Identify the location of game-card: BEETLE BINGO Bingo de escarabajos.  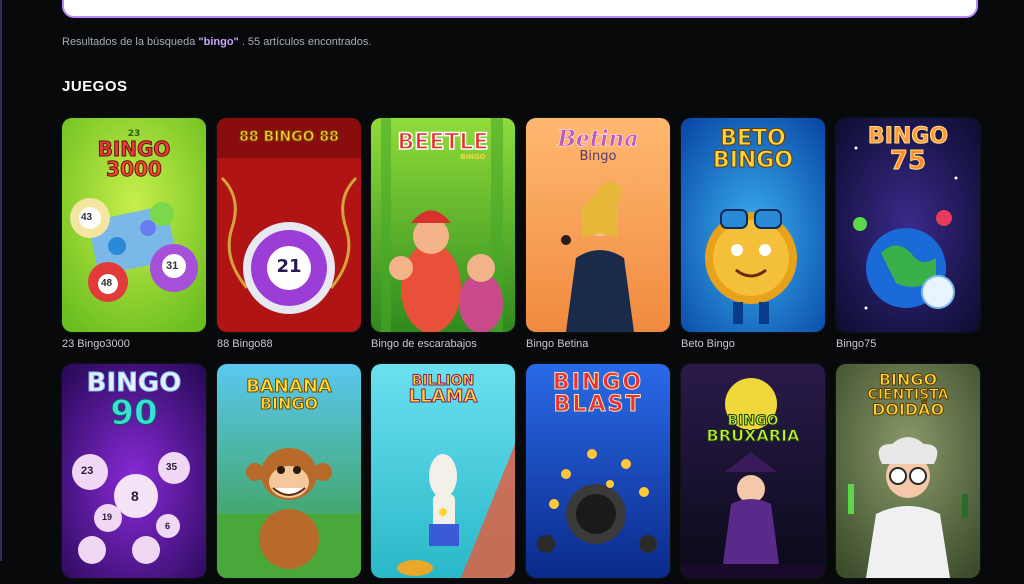
(443, 234).